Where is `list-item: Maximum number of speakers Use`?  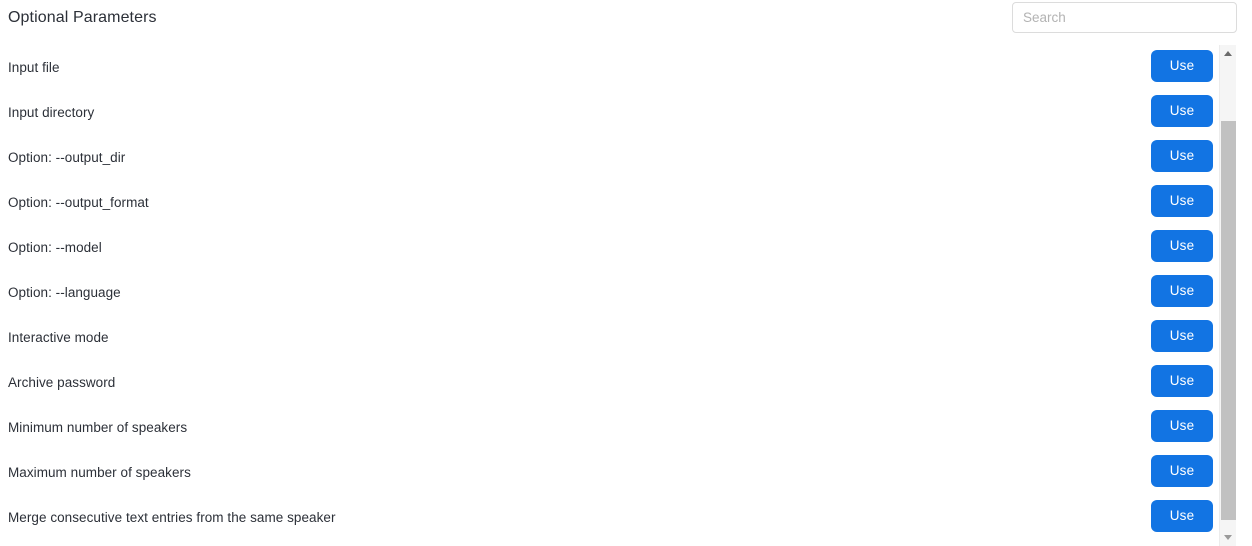 list-item: Maximum number of speakers Use is located at coordinates (608, 472).